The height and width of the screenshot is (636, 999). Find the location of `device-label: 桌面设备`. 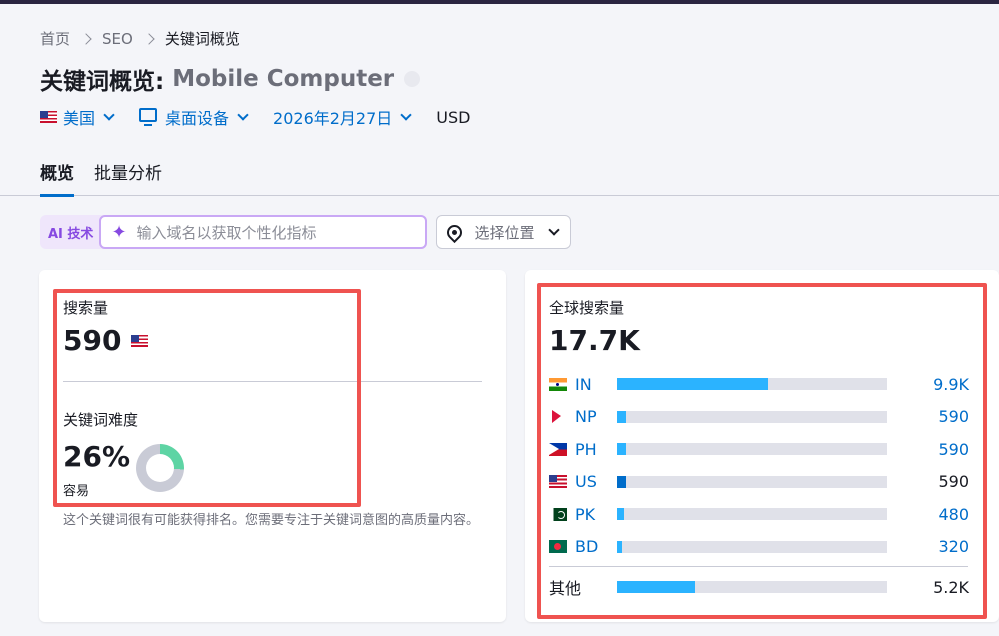

device-label: 桌面设备 is located at coordinates (197, 118).